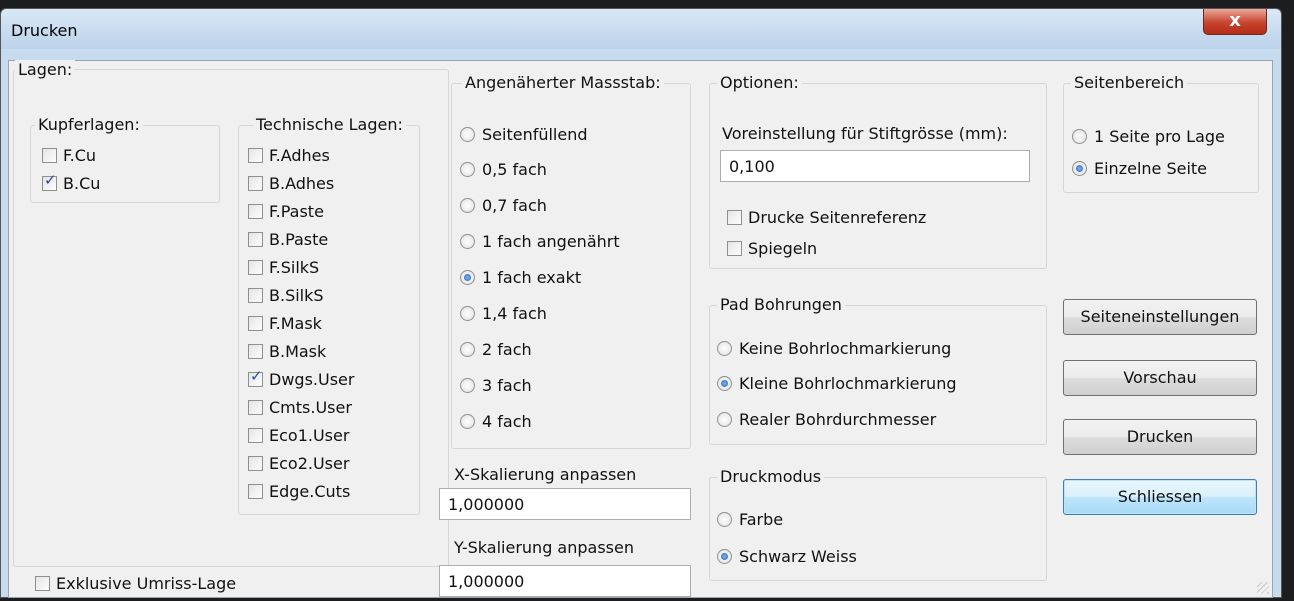 This screenshot has height=601, width=1294. What do you see at coordinates (783, 248) in the screenshot?
I see `spiegeln-label: Spiegeln` at bounding box center [783, 248].